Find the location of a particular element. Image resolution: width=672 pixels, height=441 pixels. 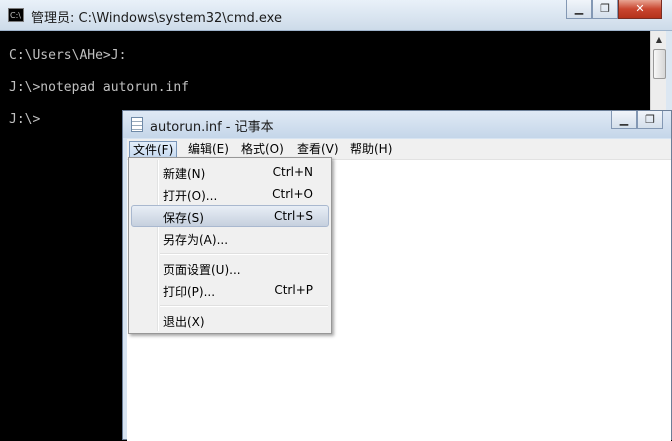

menu-file: 文件(F) is located at coordinates (153, 149).